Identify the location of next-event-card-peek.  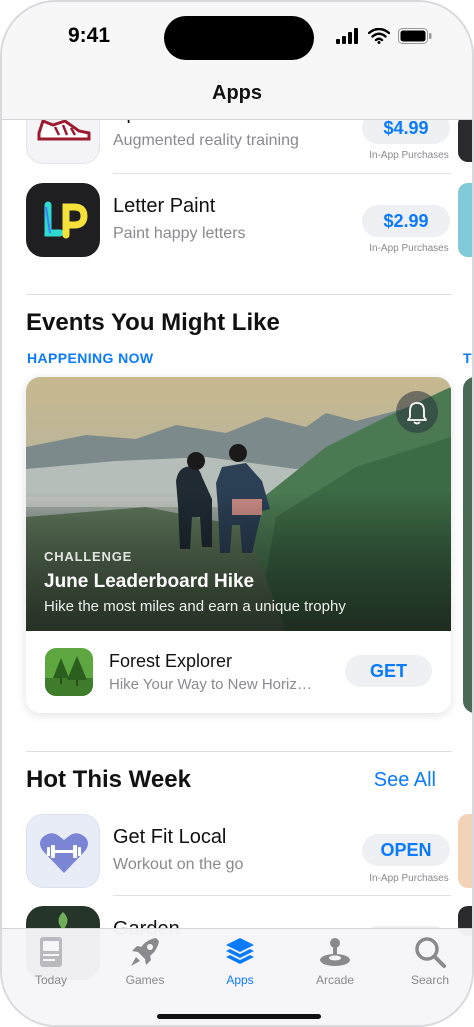
(467, 545).